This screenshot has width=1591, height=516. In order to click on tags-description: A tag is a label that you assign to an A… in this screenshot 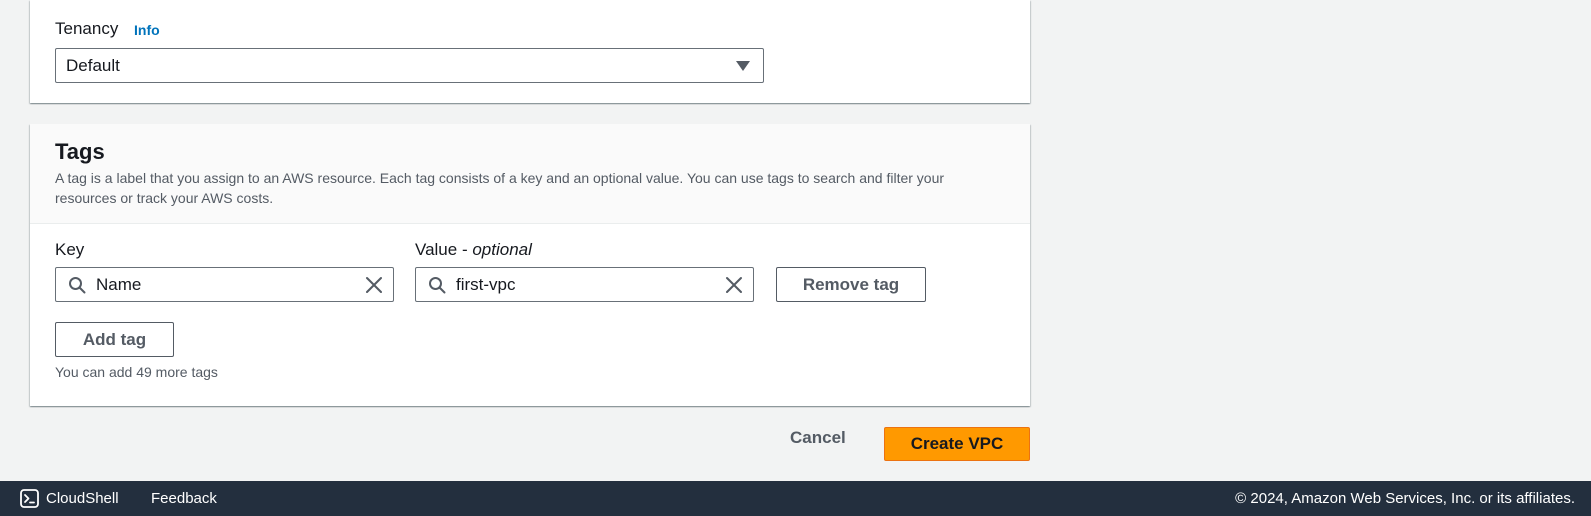, I will do `click(500, 188)`.